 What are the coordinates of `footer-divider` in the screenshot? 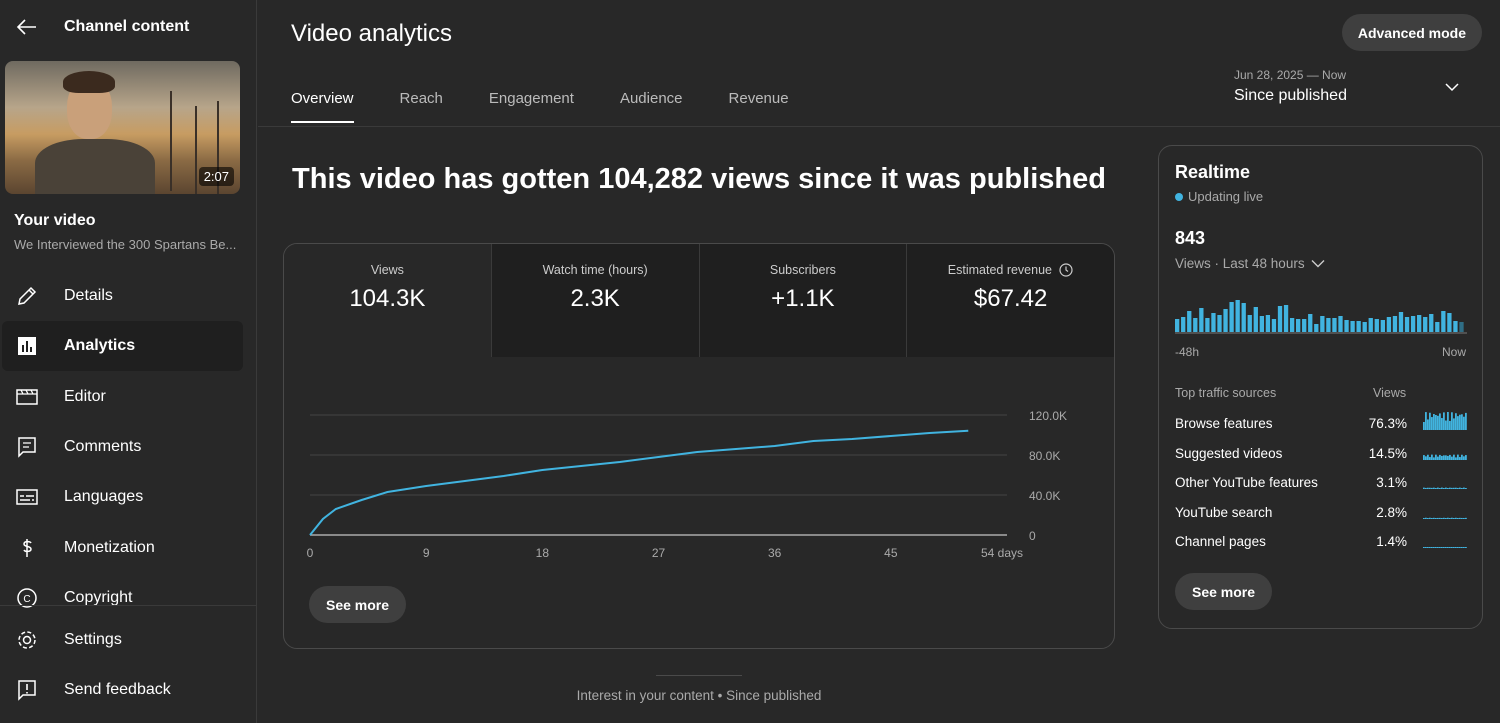 It's located at (699, 675).